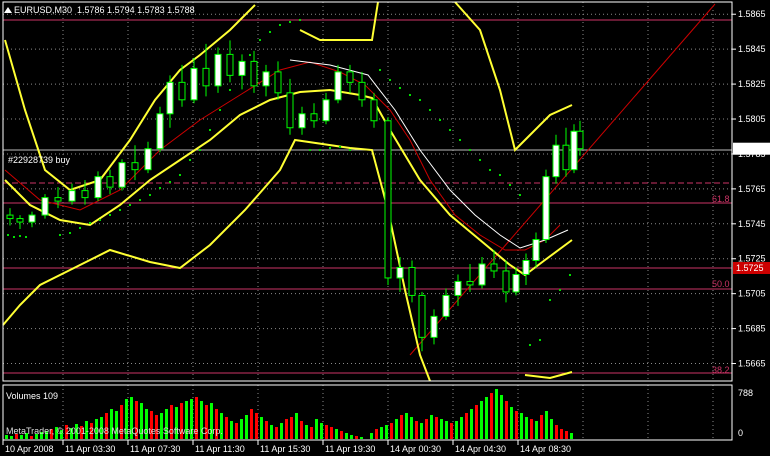  What do you see at coordinates (752, 189) in the screenshot?
I see `price-tick-label: 1.5765` at bounding box center [752, 189].